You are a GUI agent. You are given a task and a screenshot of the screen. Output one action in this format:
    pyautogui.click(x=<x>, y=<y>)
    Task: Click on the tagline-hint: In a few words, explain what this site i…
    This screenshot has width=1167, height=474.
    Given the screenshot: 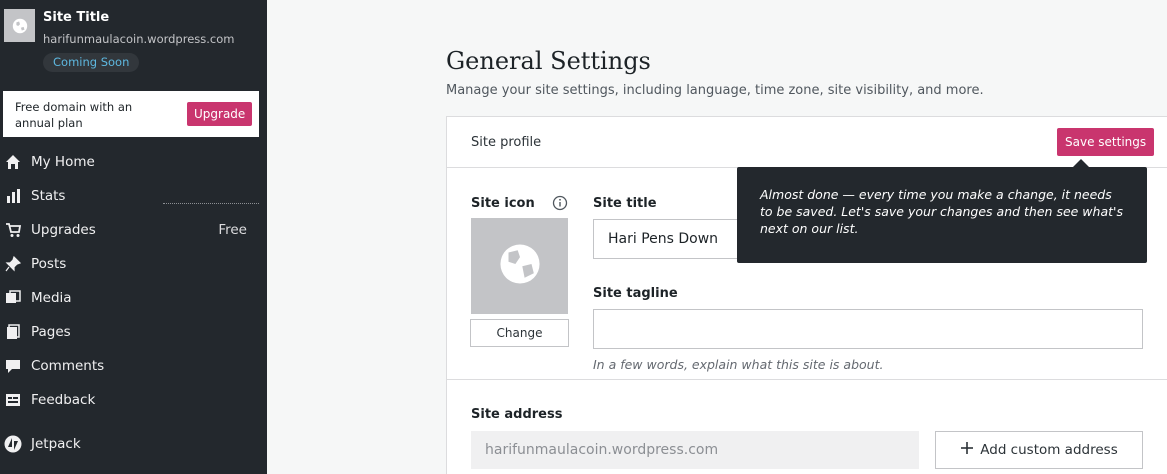 What is the action you would take?
    pyautogui.click(x=738, y=364)
    